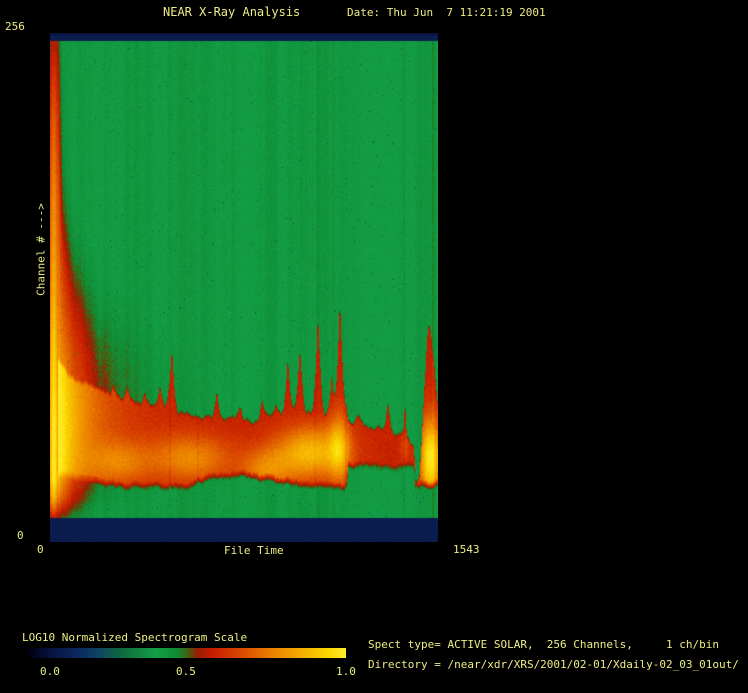  What do you see at coordinates (187, 653) in the screenshot?
I see `colorbar-gradient` at bounding box center [187, 653].